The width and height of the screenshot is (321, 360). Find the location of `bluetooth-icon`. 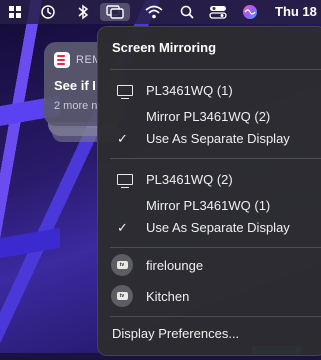

bluetooth-icon is located at coordinates (83, 12).